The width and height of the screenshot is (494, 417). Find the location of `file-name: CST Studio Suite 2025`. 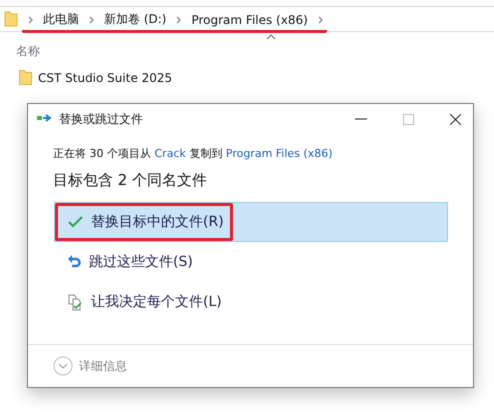

file-name: CST Studio Suite 2025 is located at coordinates (105, 77).